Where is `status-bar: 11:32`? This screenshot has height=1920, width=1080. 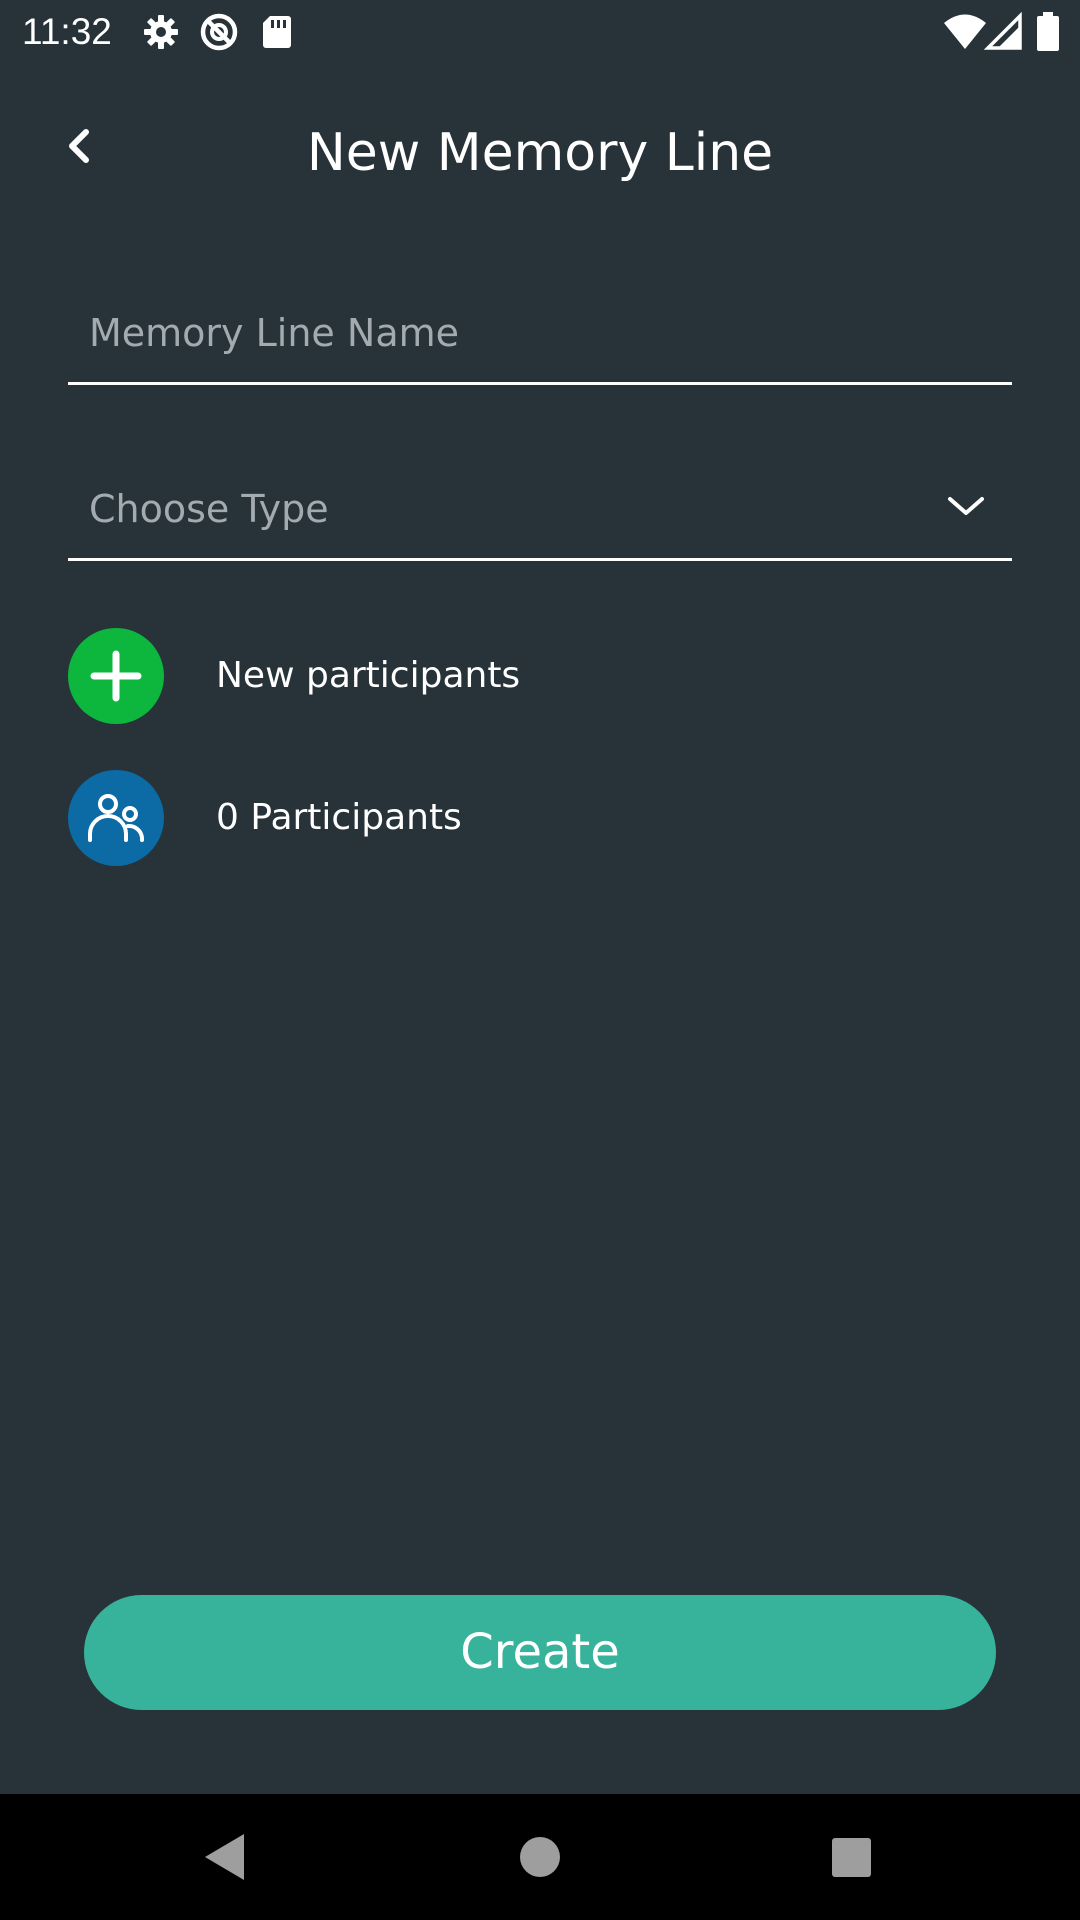
status-bar: 11:32 is located at coordinates (540, 32).